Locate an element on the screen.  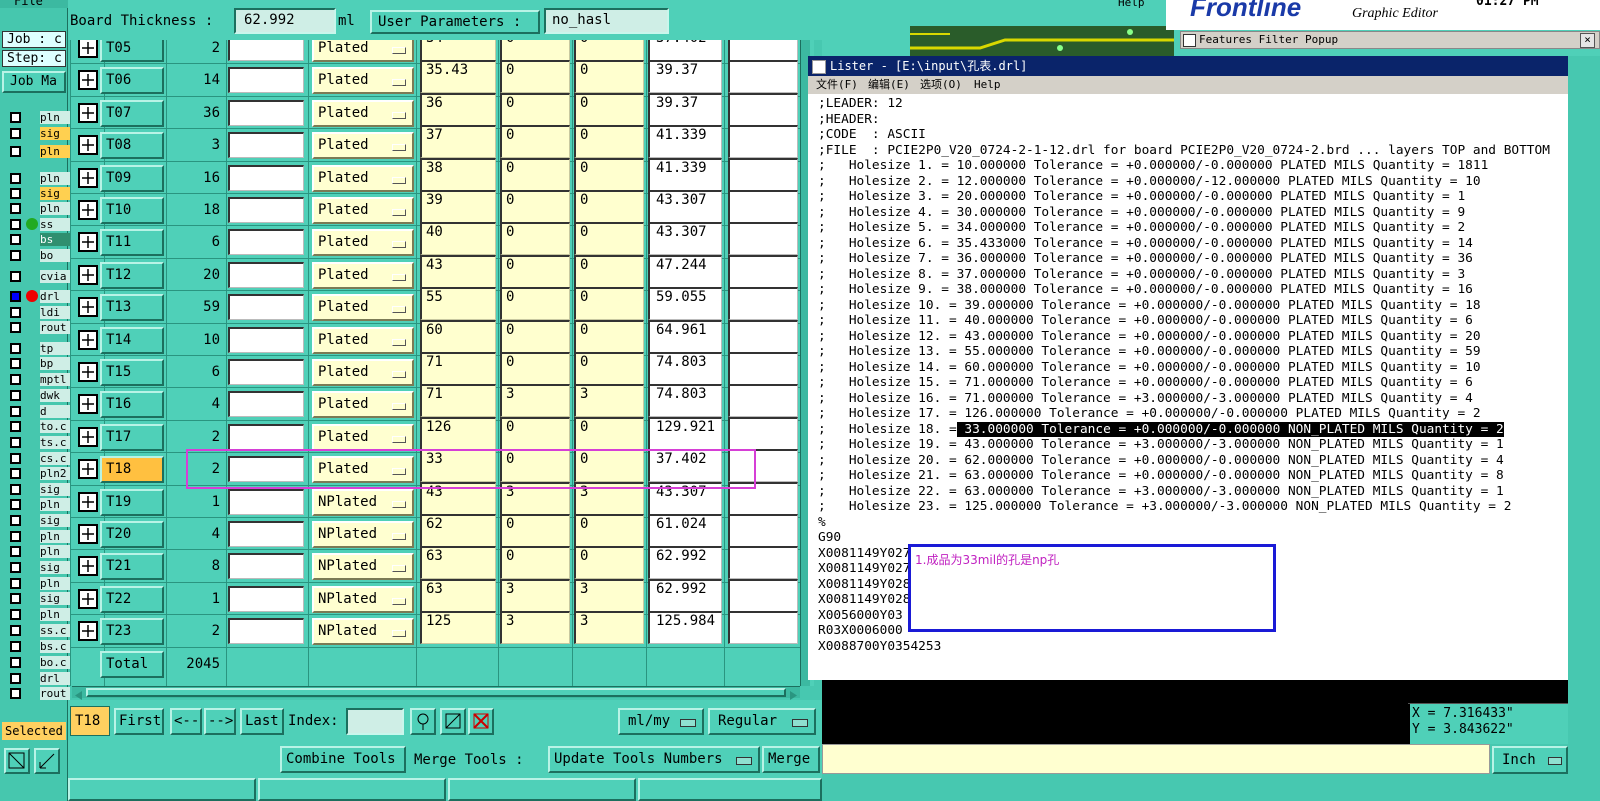
layer-row: ss.c is located at coordinates (37, 630).